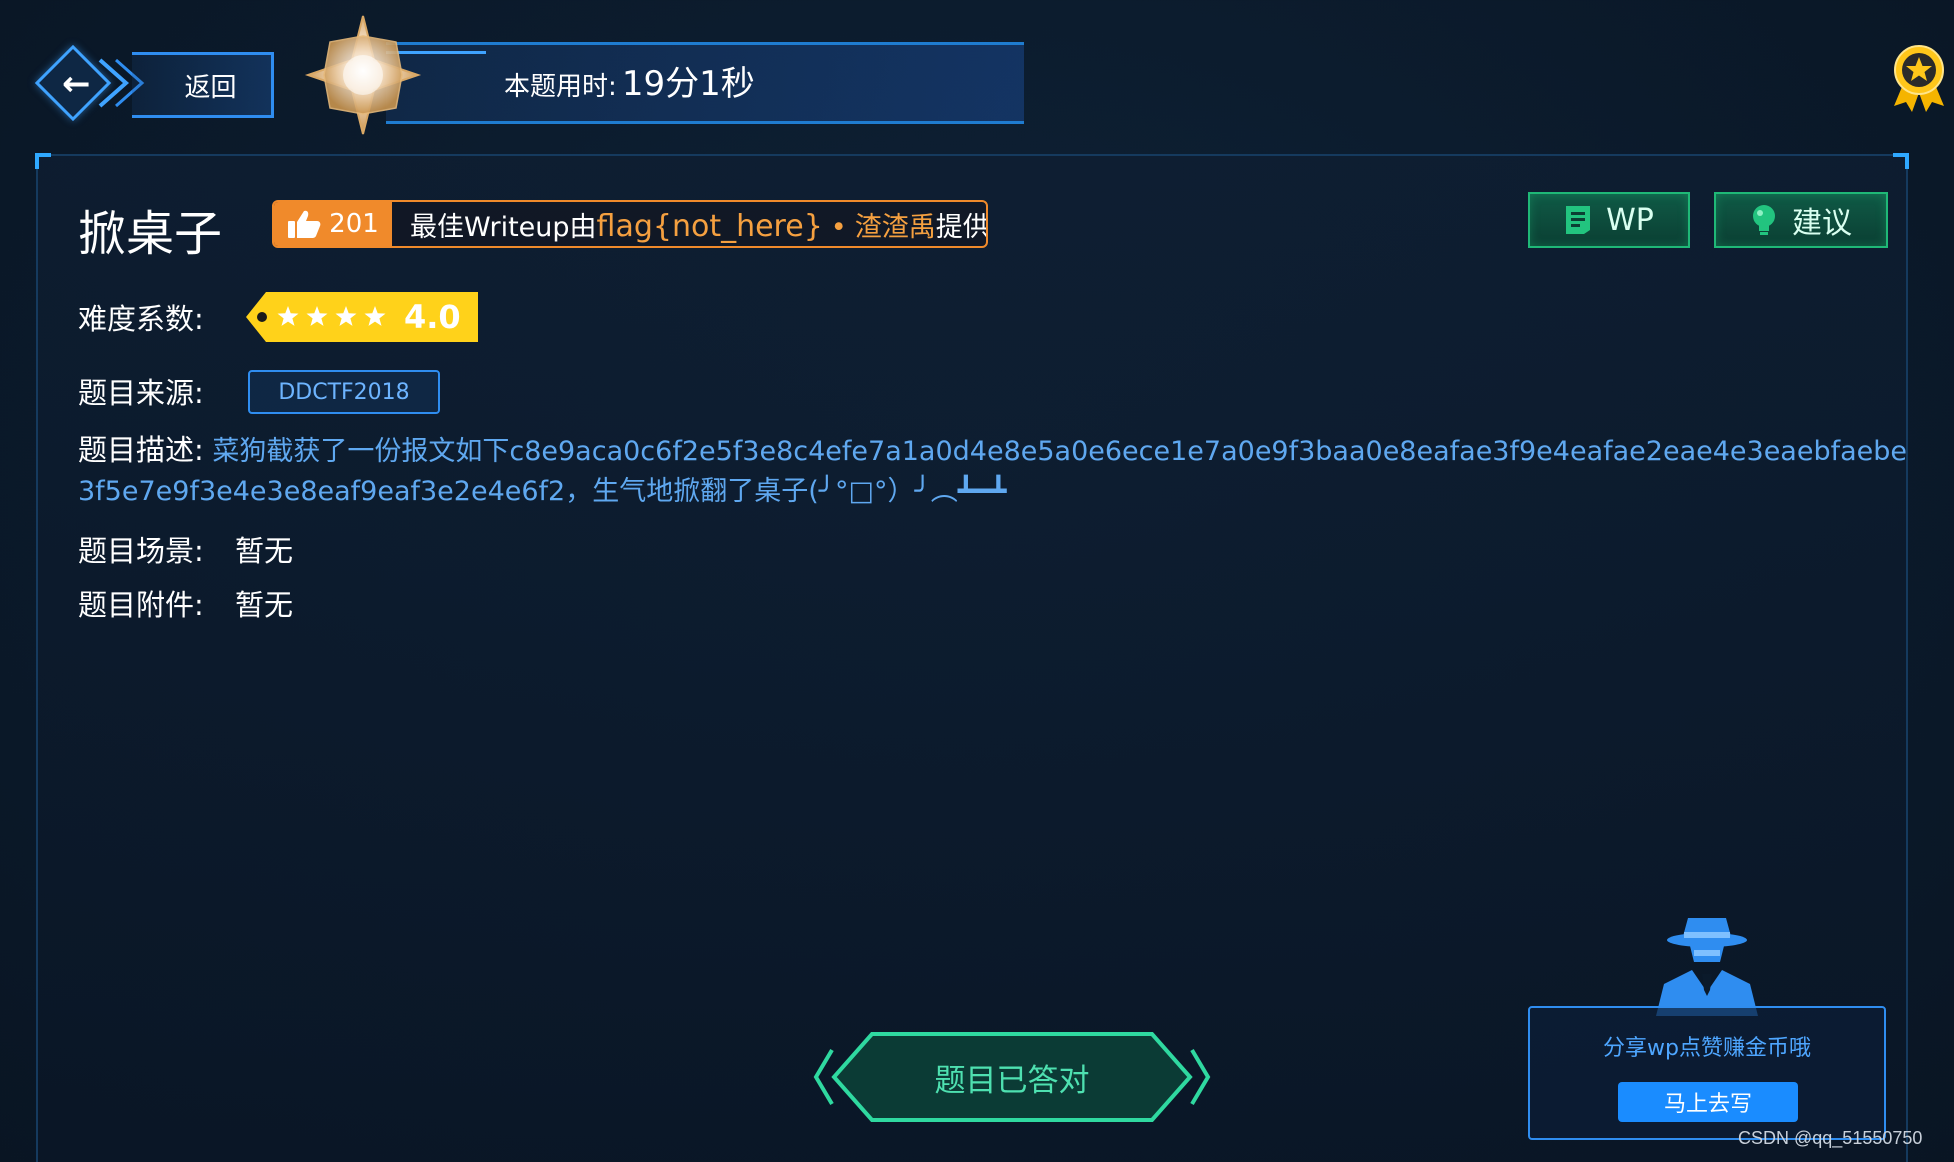 This screenshot has width=1954, height=1162. What do you see at coordinates (1708, 1102) in the screenshot?
I see `write-now-button: 马上去写` at bounding box center [1708, 1102].